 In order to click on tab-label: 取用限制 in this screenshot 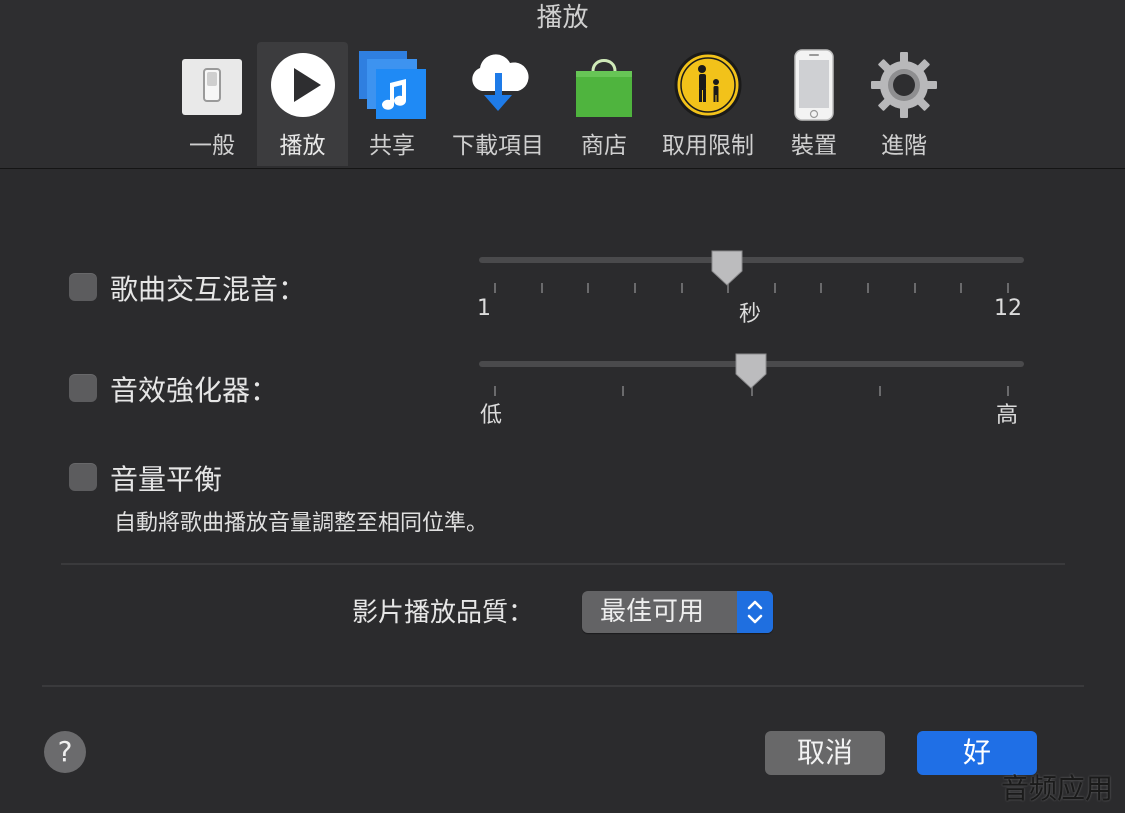, I will do `click(708, 146)`.